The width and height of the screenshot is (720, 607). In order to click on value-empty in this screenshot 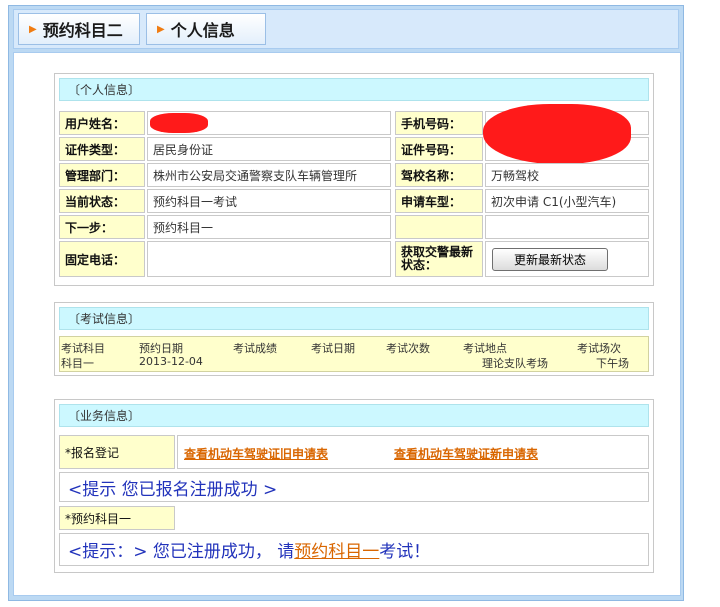, I will do `click(567, 227)`.